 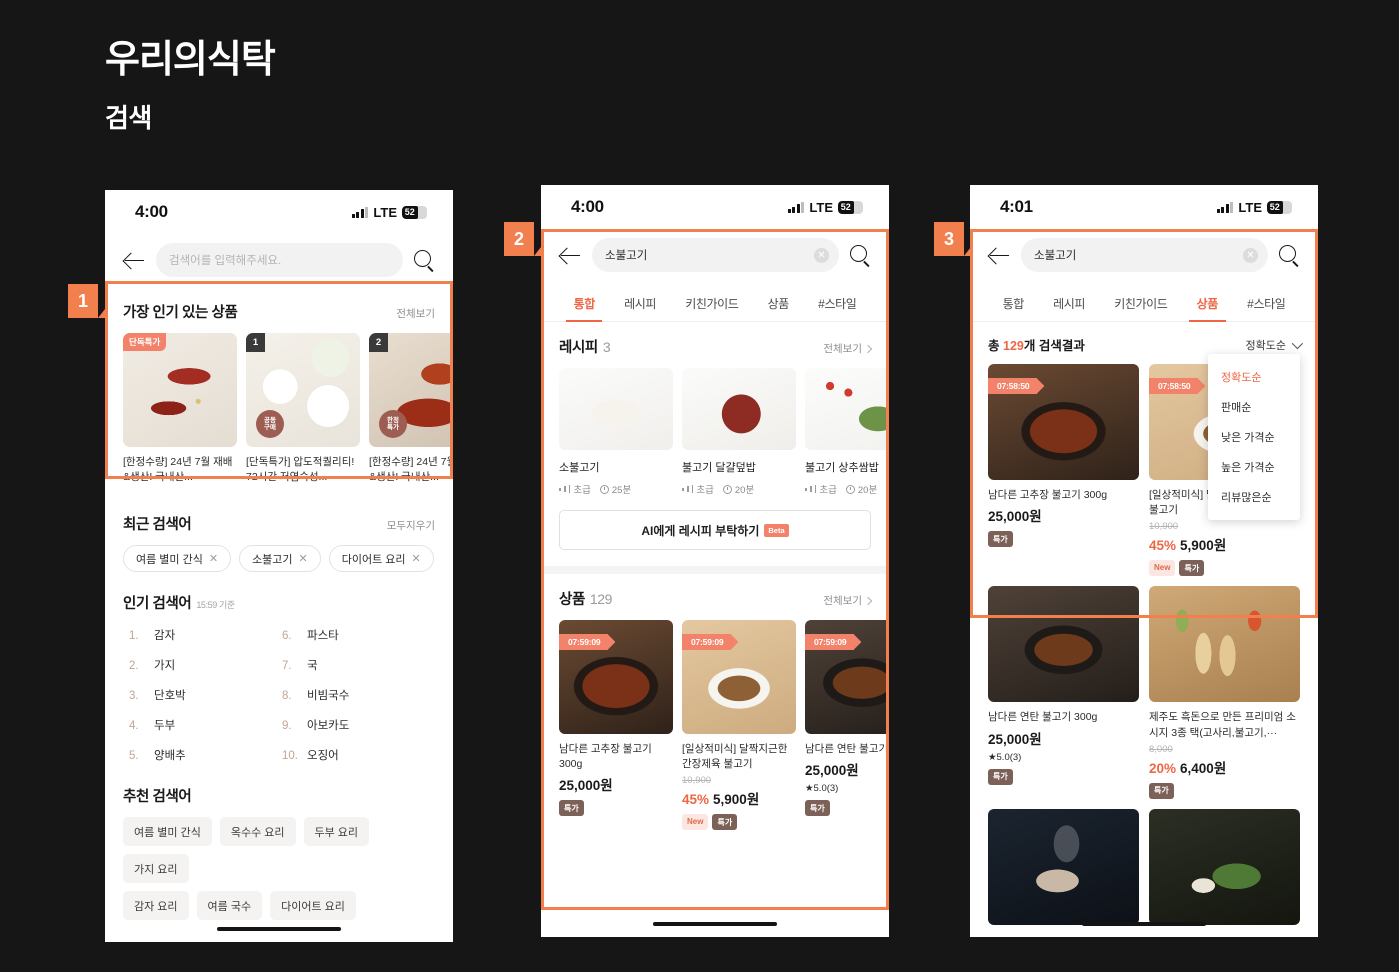 What do you see at coordinates (1161, 749) in the screenshot?
I see `product-old-price: 8,000` at bounding box center [1161, 749].